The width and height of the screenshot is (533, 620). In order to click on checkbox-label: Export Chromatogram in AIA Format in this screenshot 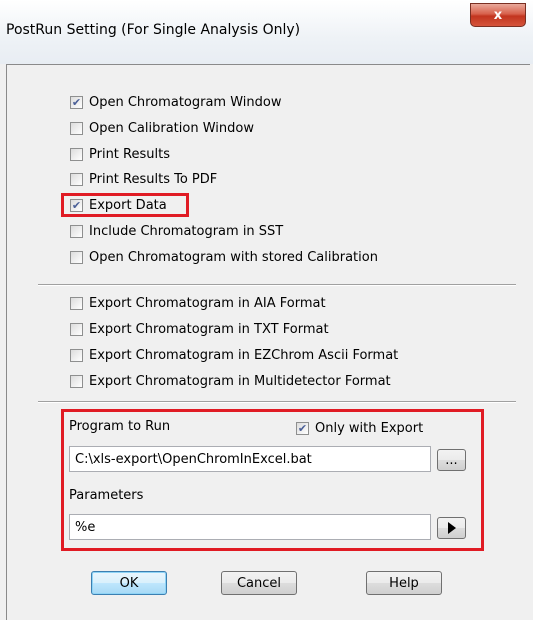, I will do `click(207, 303)`.